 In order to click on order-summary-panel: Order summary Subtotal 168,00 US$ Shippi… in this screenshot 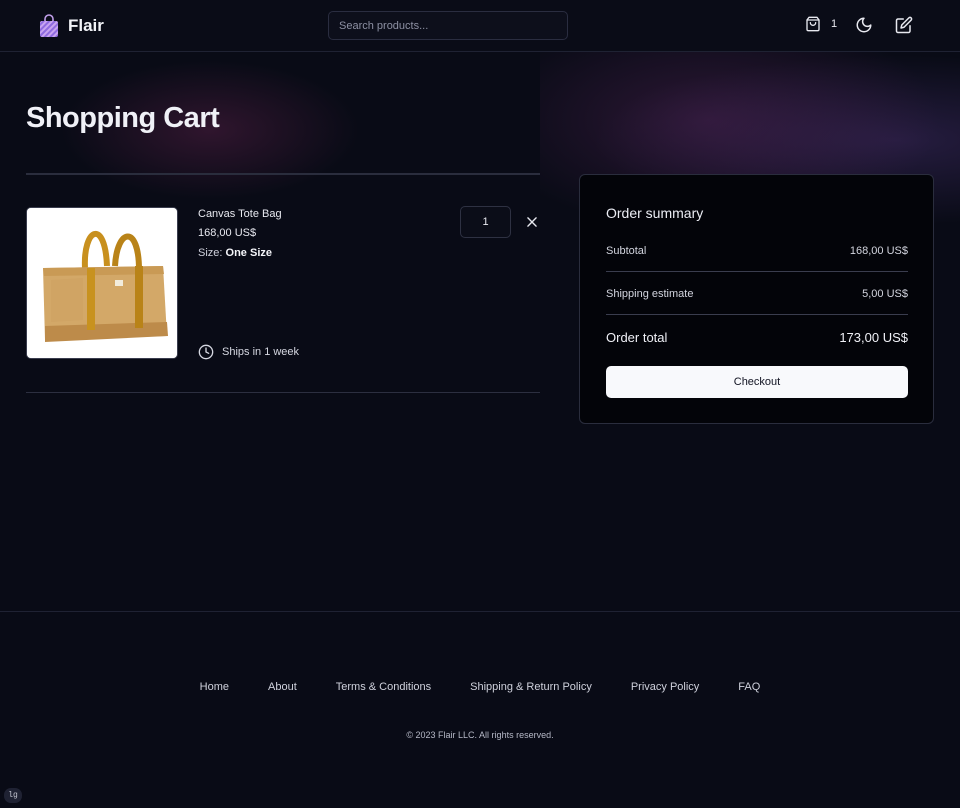, I will do `click(756, 299)`.